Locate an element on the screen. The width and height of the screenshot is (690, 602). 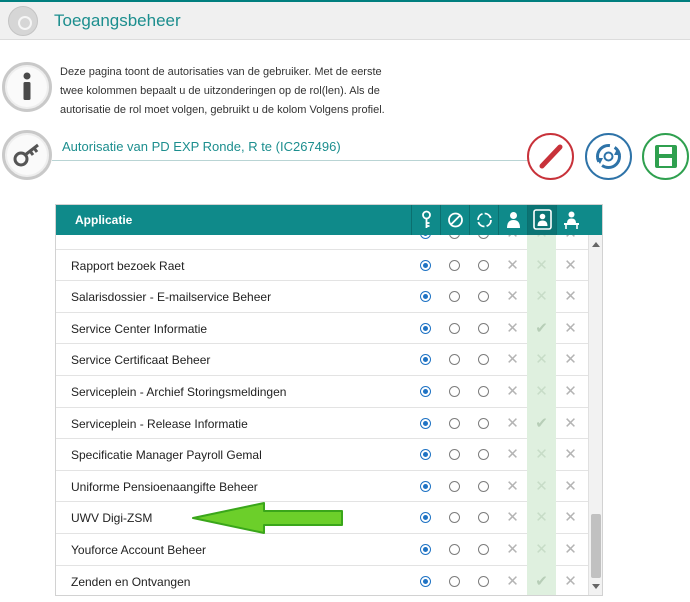
table-row: Youforce Account Beheer ✕ ✕ ✕ is located at coordinates (322, 550).